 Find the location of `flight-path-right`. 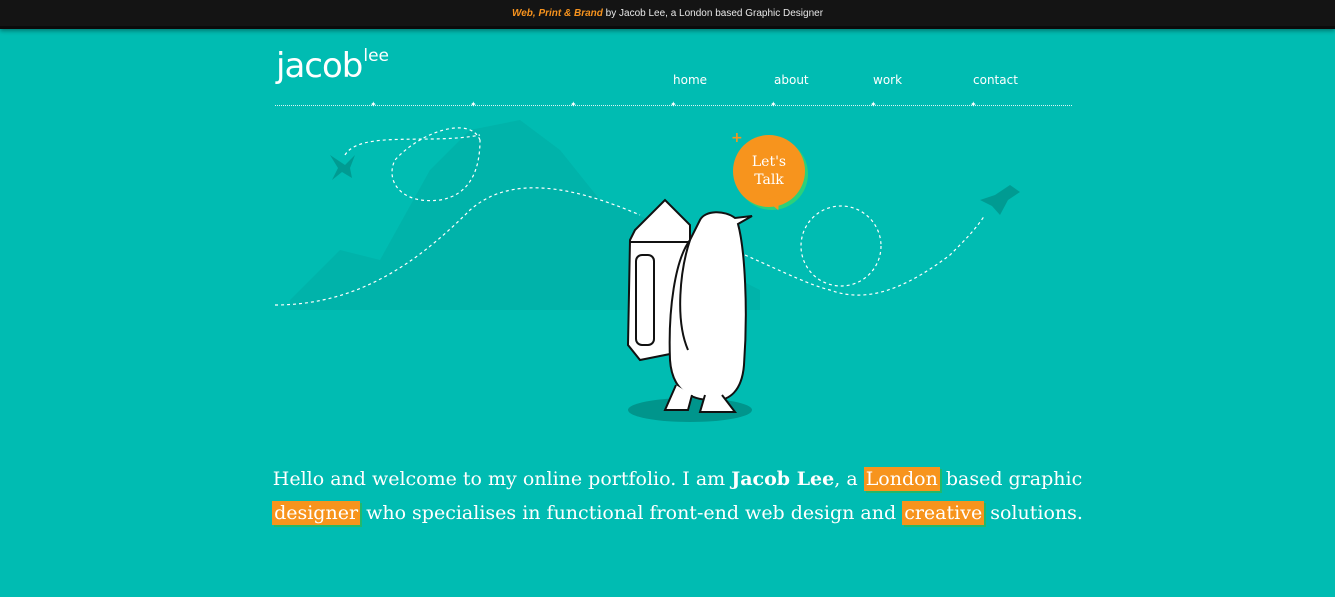

flight-path-right is located at coordinates (865, 255).